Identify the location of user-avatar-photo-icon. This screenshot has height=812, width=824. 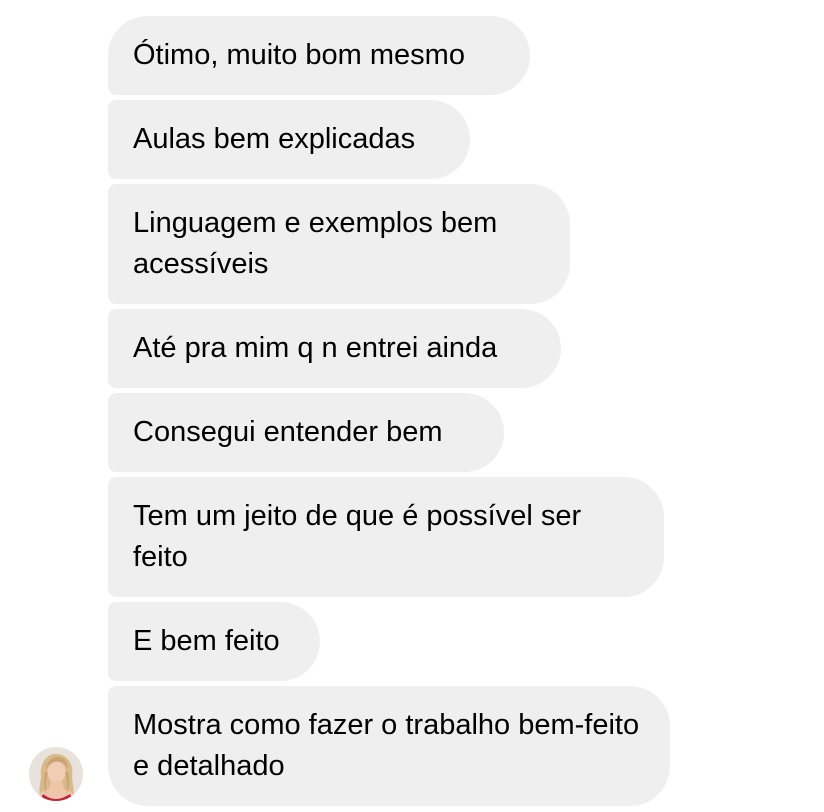
(56, 774).